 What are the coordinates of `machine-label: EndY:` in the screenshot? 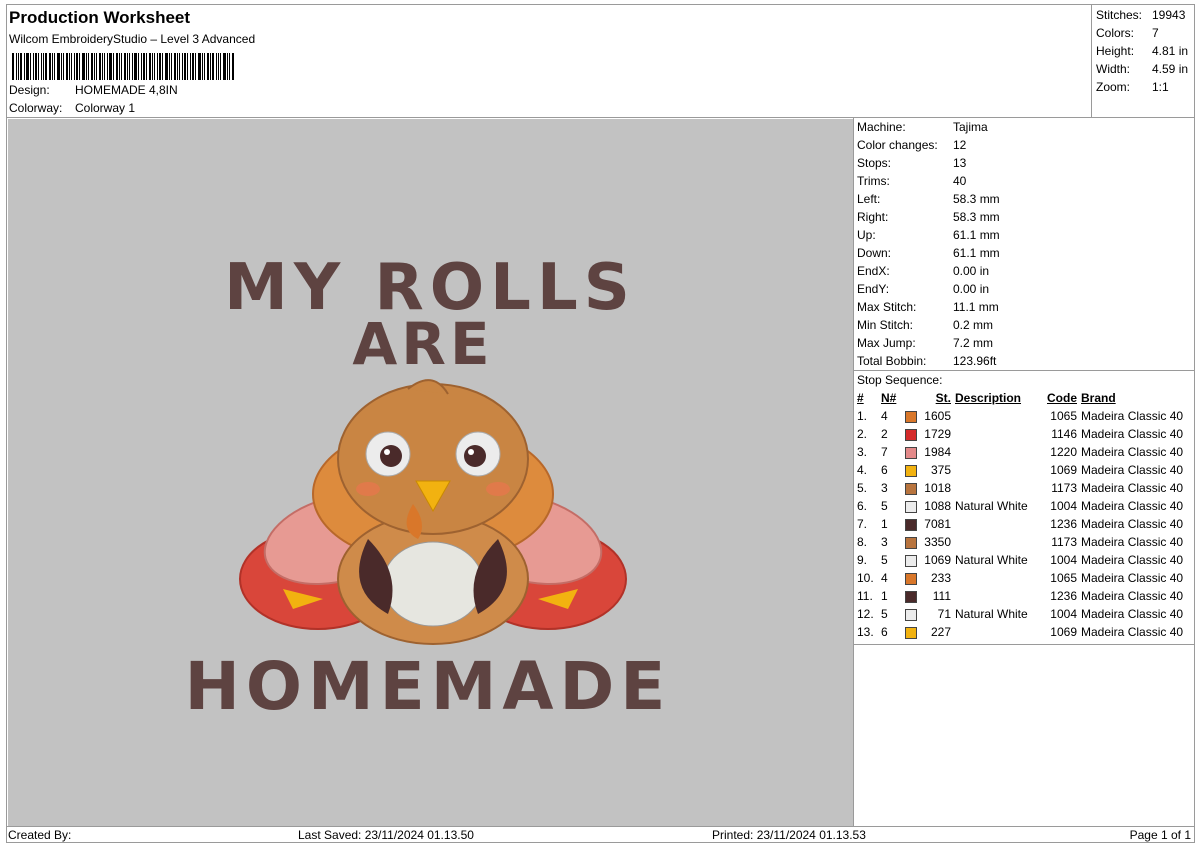 It's located at (873, 289).